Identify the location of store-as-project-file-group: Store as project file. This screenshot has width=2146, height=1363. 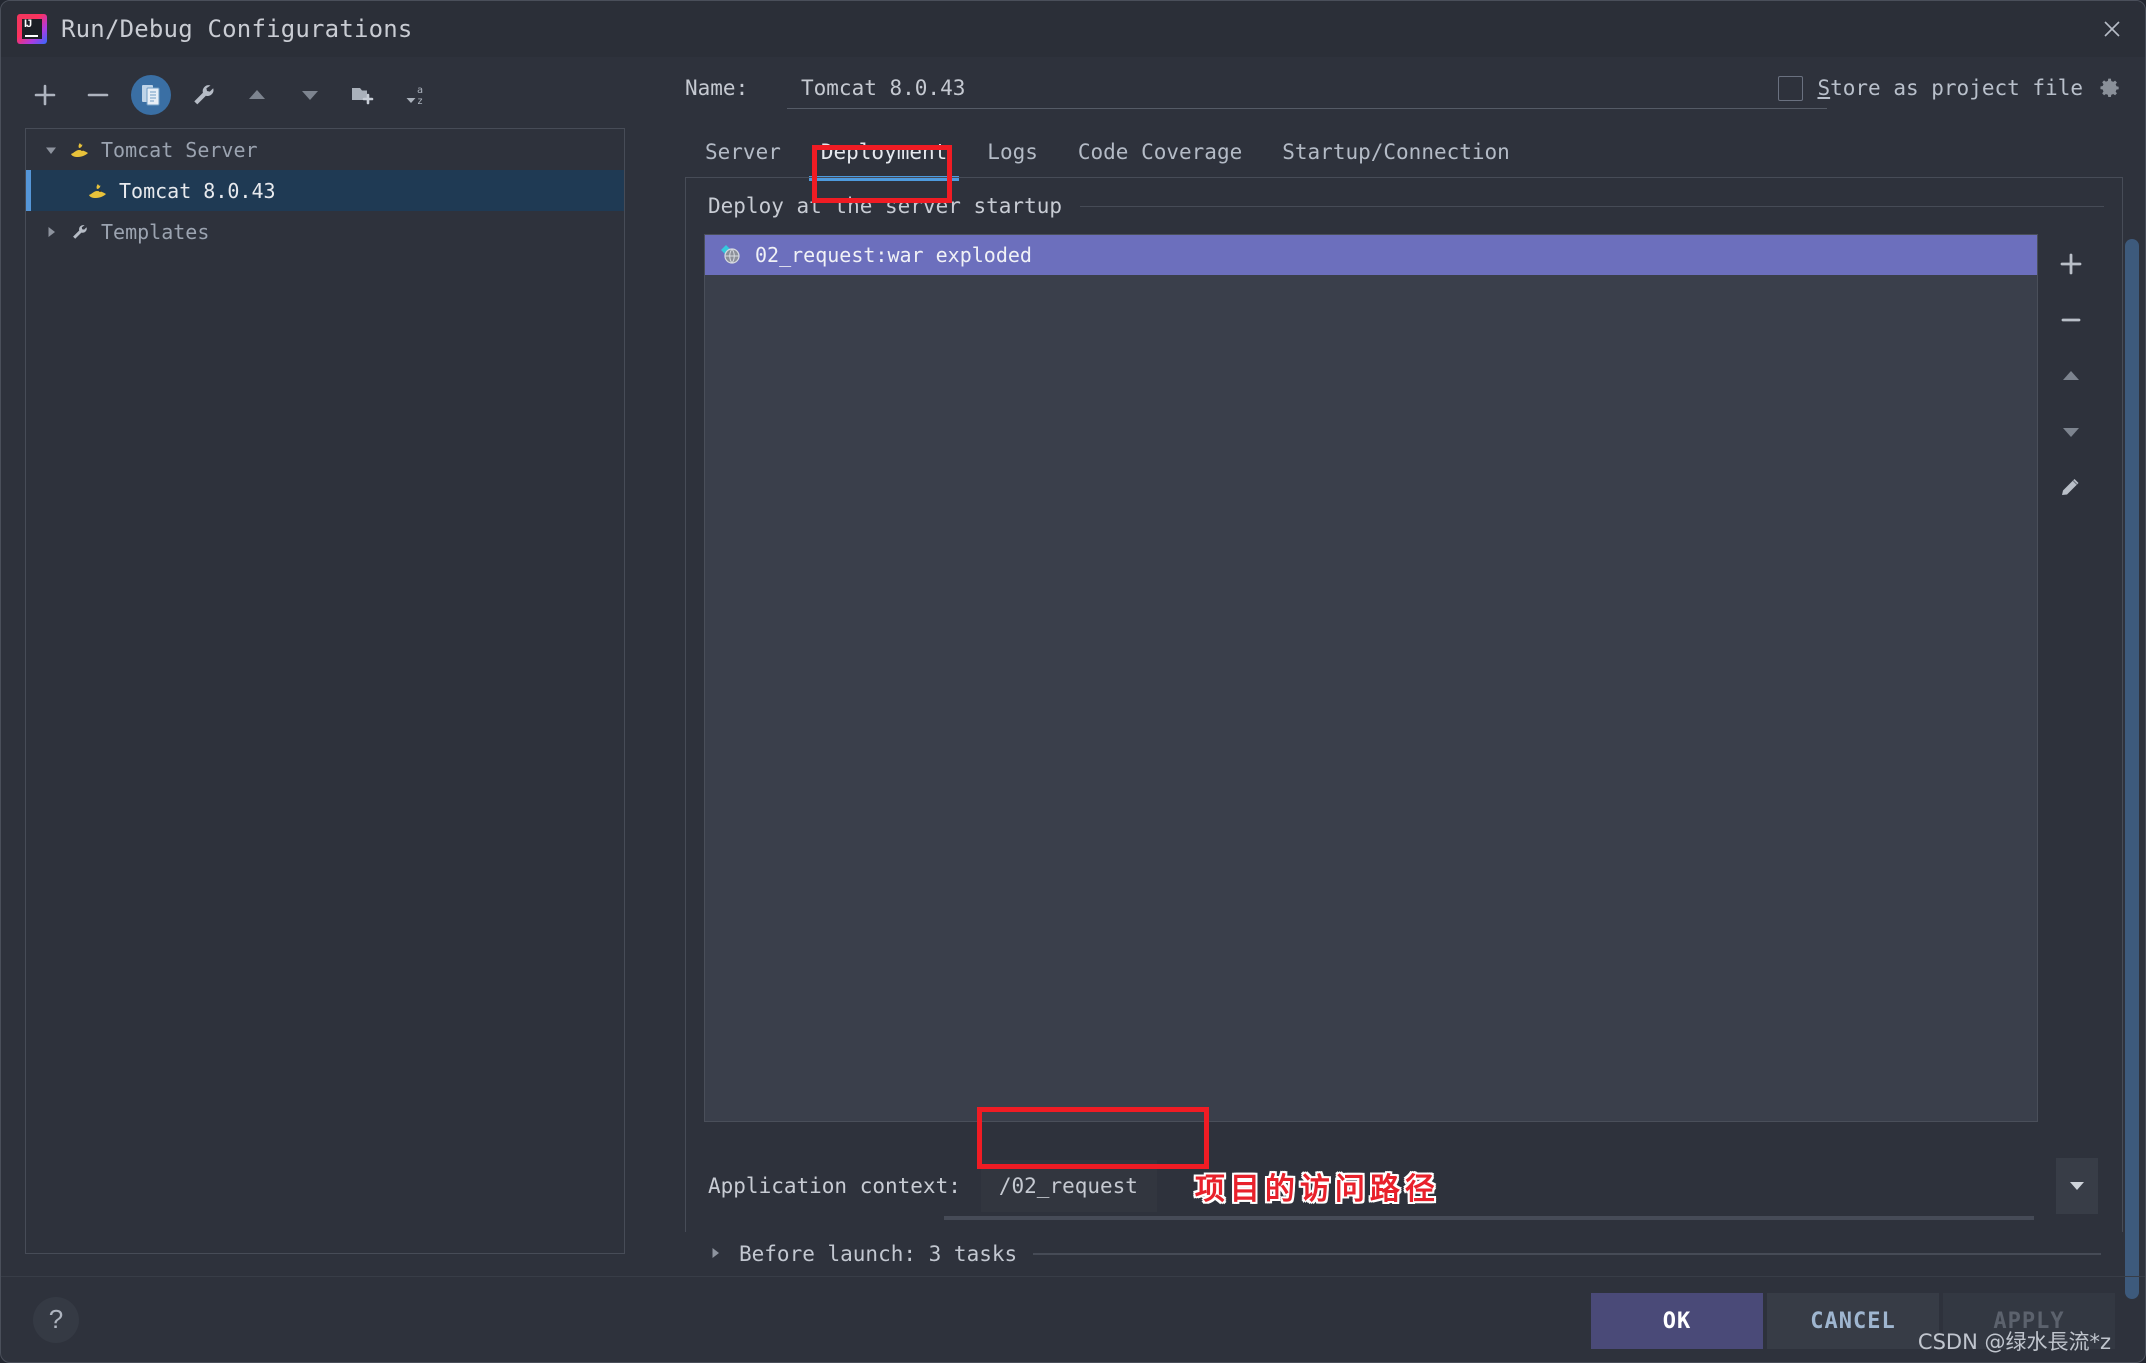
(1950, 88).